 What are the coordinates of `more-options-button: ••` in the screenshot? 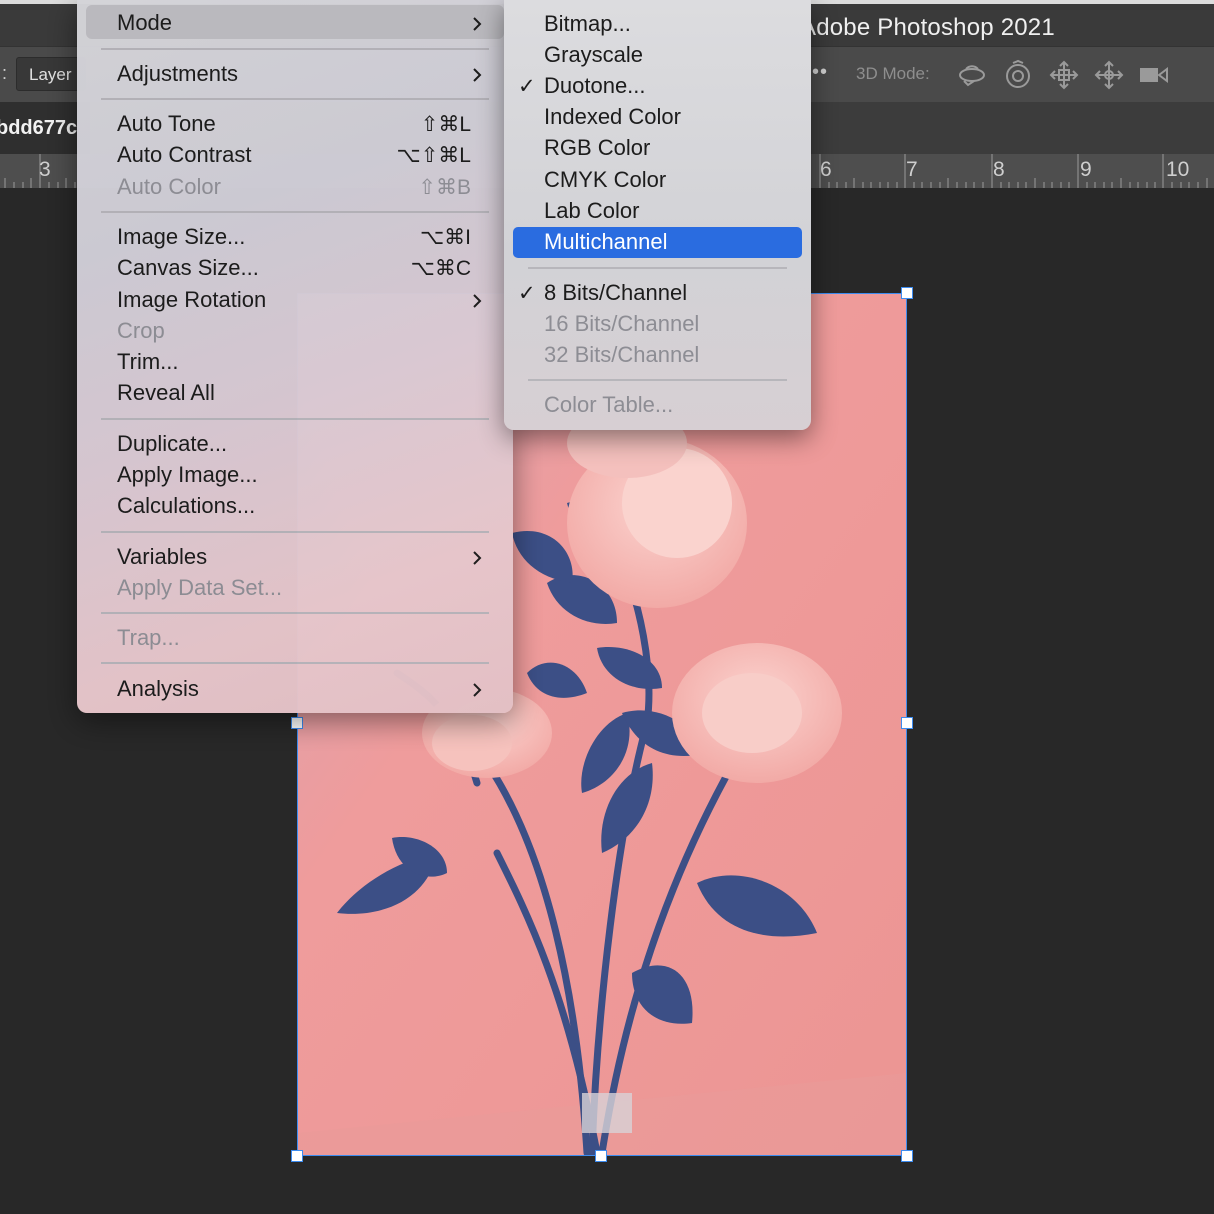 It's located at (820, 72).